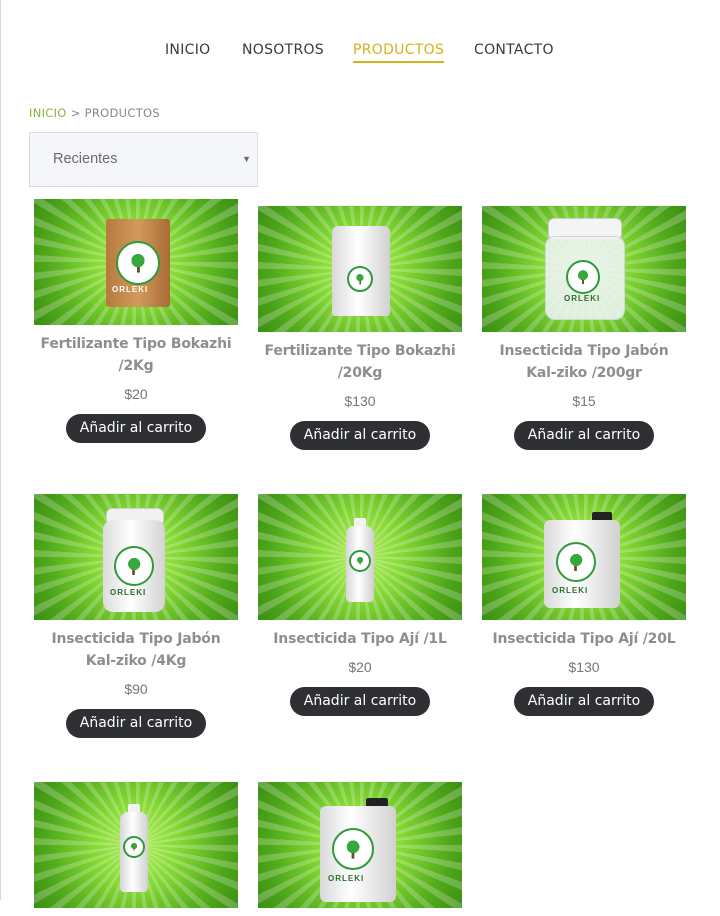 Image resolution: width=720 pixels, height=916 pixels. I want to click on main-nav: INICIO NOSOTROS PRODUCTOS CONTACTO, so click(360, 54).